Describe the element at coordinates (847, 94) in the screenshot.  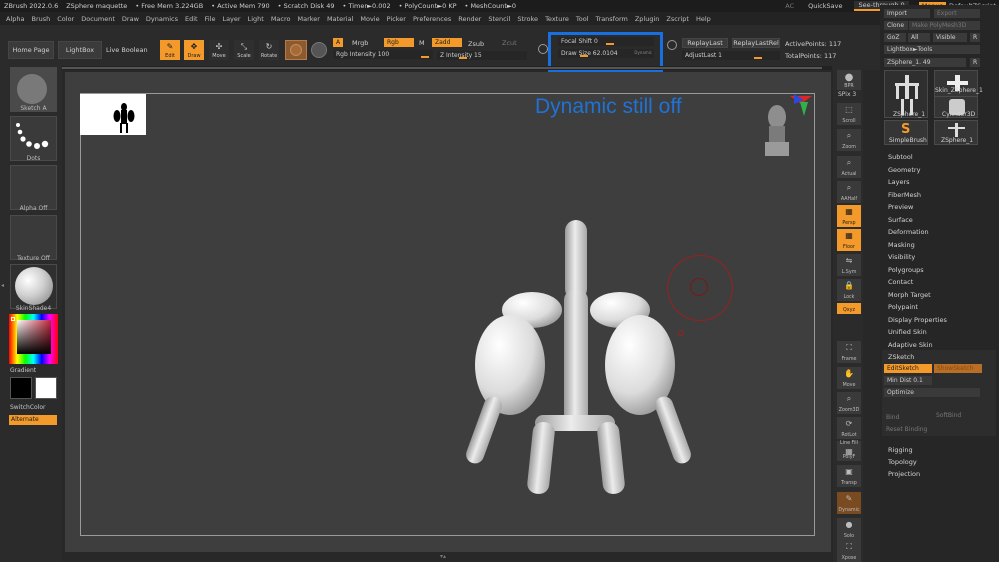
I see `spix-slider: SPix 3` at that location.